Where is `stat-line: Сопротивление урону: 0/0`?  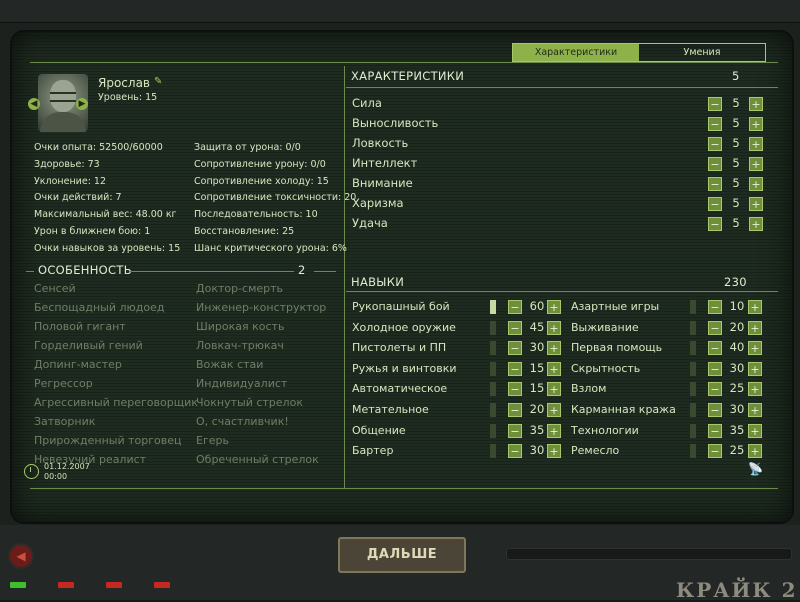
stat-line: Сопротивление урону: 0/0 is located at coordinates (260, 164).